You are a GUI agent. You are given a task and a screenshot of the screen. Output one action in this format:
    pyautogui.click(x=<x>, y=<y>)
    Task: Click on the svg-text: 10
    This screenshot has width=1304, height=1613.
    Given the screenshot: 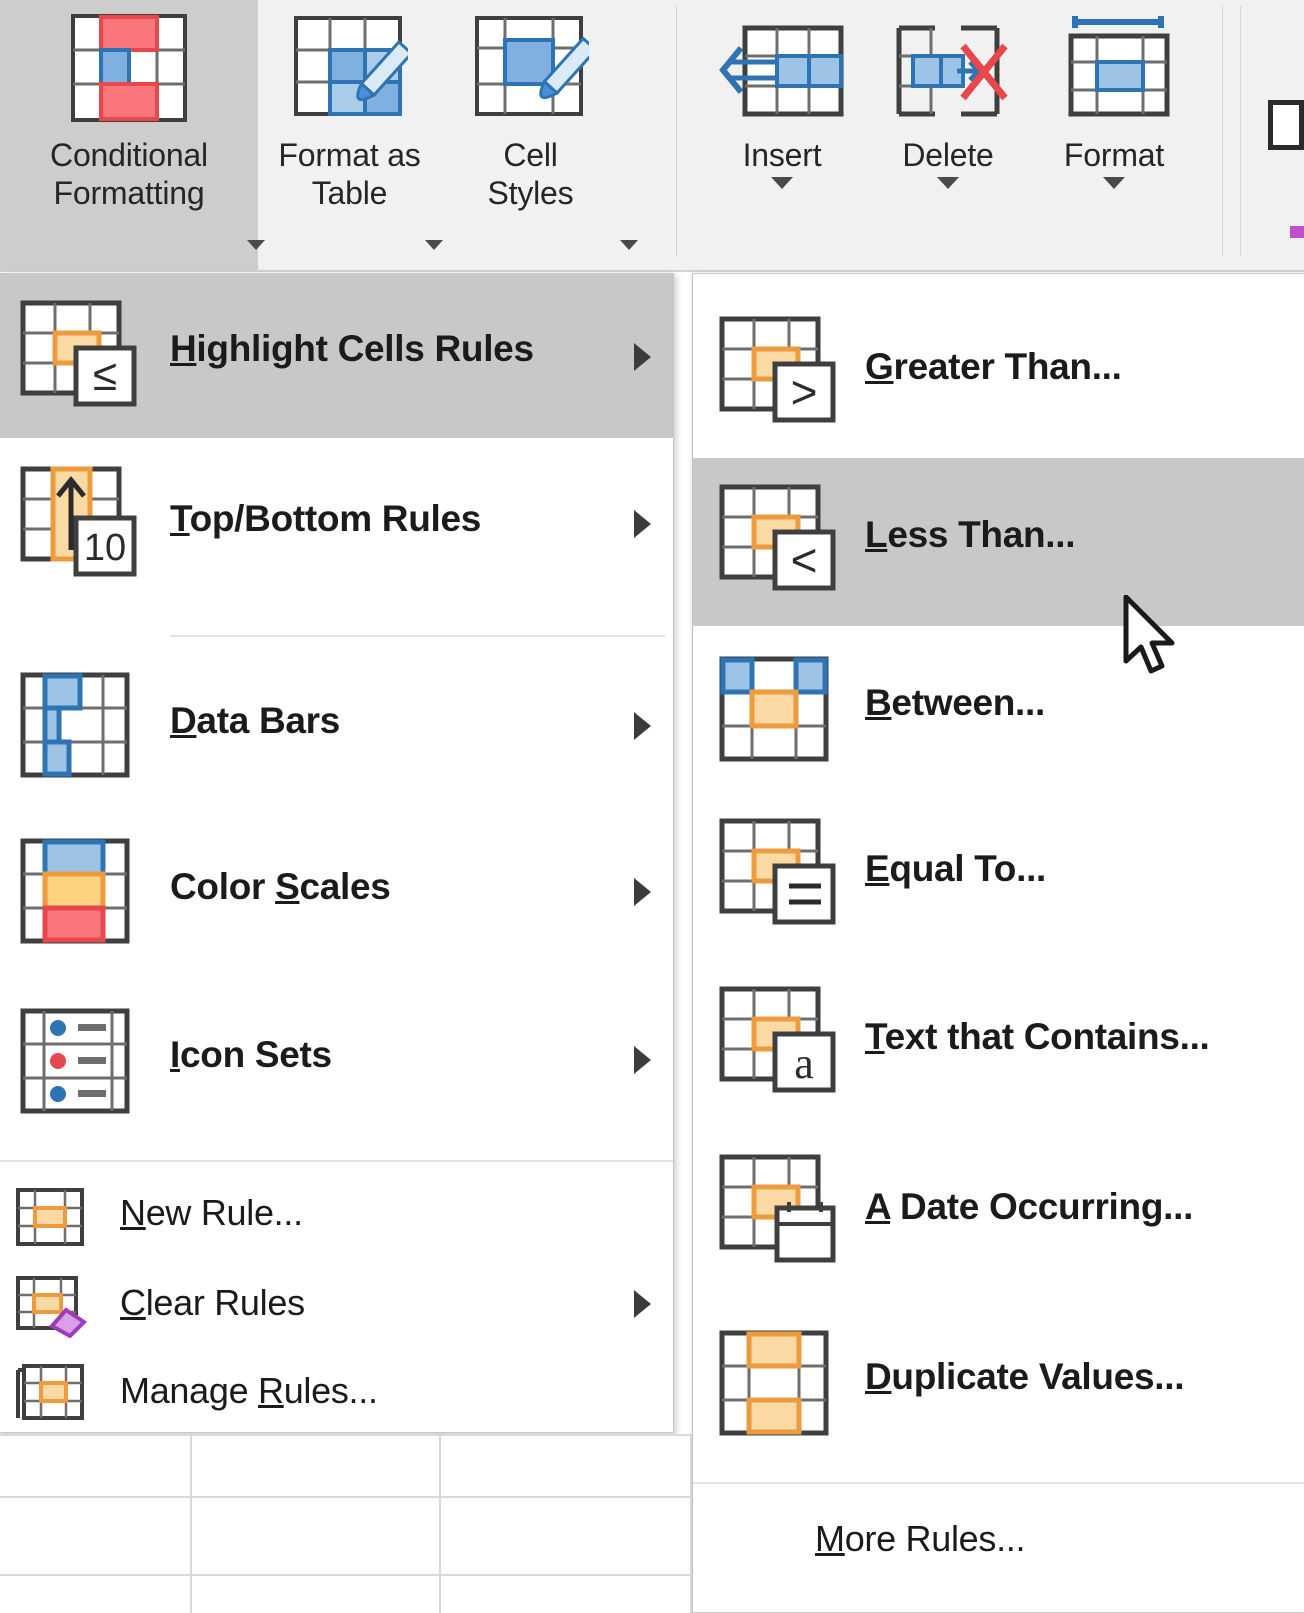 What is the action you would take?
    pyautogui.click(x=105, y=548)
    